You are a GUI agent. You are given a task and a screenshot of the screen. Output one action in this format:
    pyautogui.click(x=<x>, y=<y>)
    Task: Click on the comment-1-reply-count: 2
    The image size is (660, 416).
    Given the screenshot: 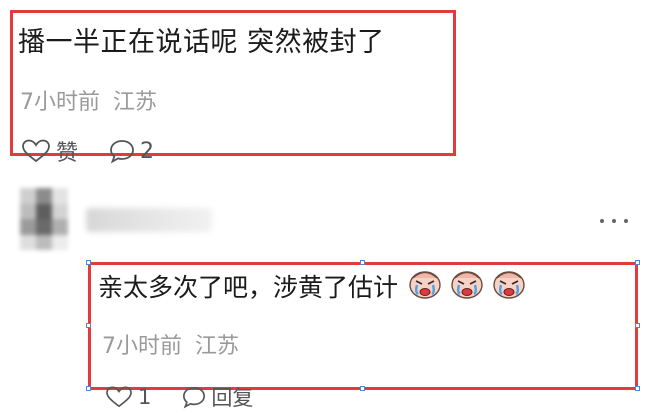 What is the action you would take?
    pyautogui.click(x=147, y=151)
    